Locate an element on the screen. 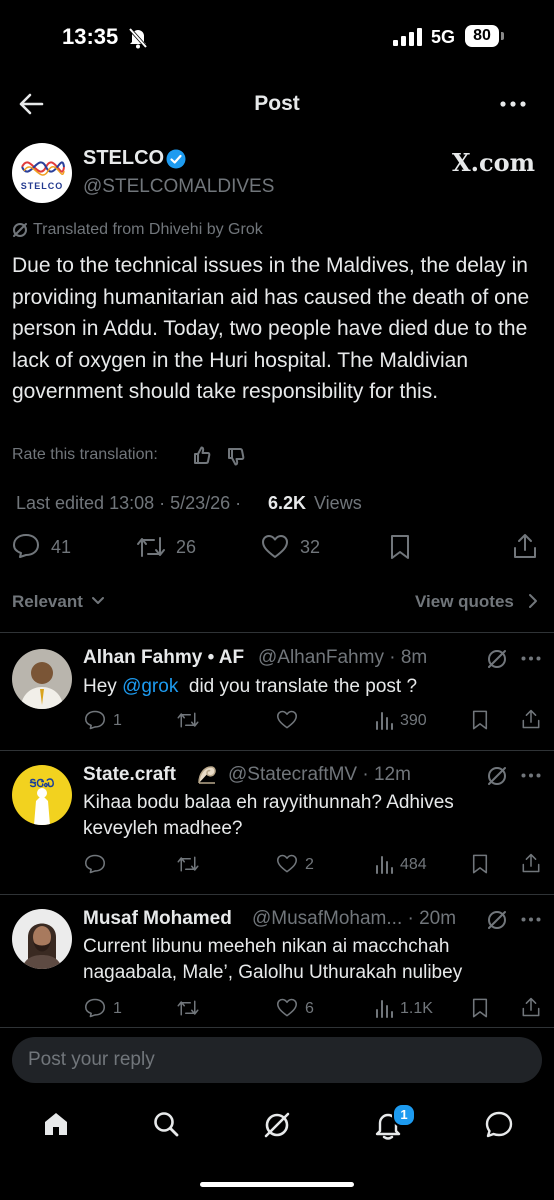  network-type: 5G is located at coordinates (443, 37).